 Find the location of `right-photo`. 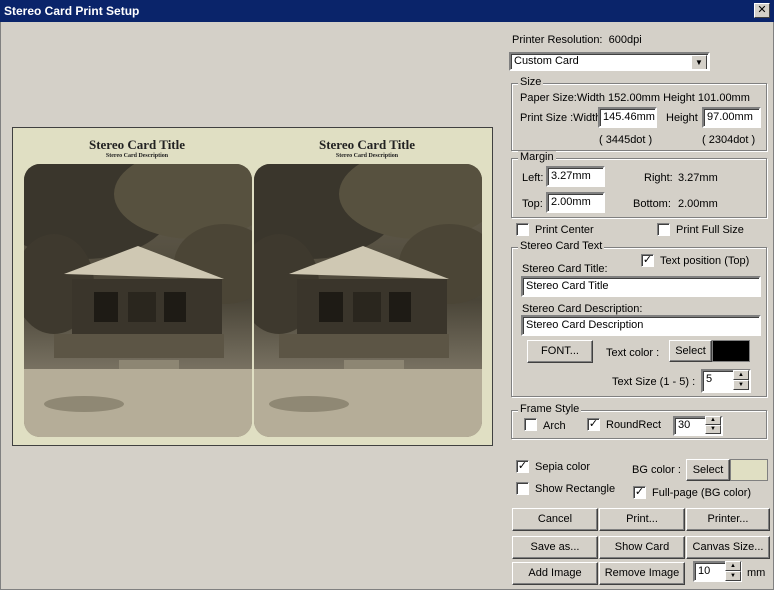

right-photo is located at coordinates (368, 300).